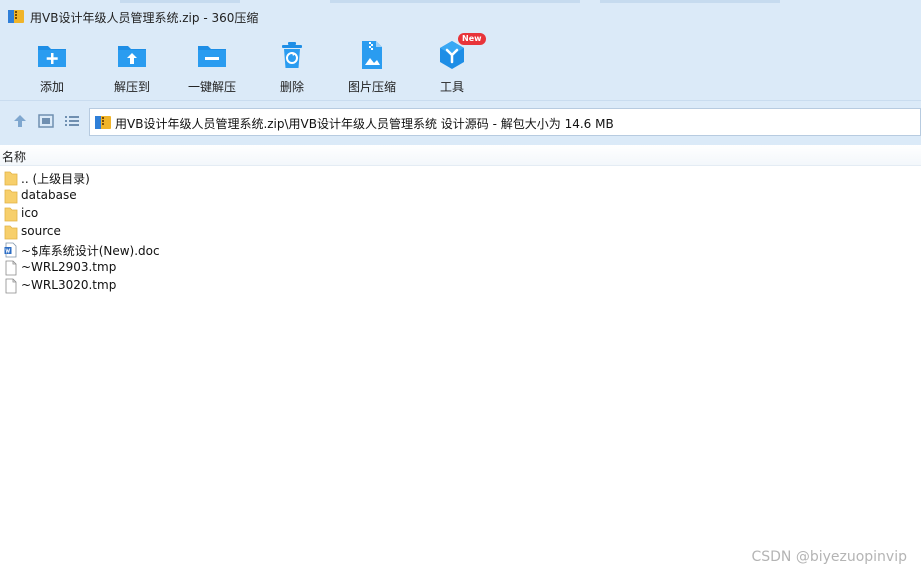 Image resolution: width=921 pixels, height=573 pixels. What do you see at coordinates (212, 56) in the screenshot?
I see `one-click-extract-icon` at bounding box center [212, 56].